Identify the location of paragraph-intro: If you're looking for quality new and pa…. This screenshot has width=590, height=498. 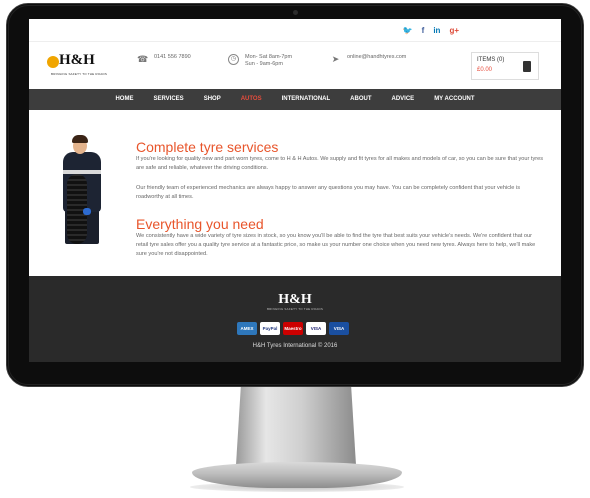
(340, 163).